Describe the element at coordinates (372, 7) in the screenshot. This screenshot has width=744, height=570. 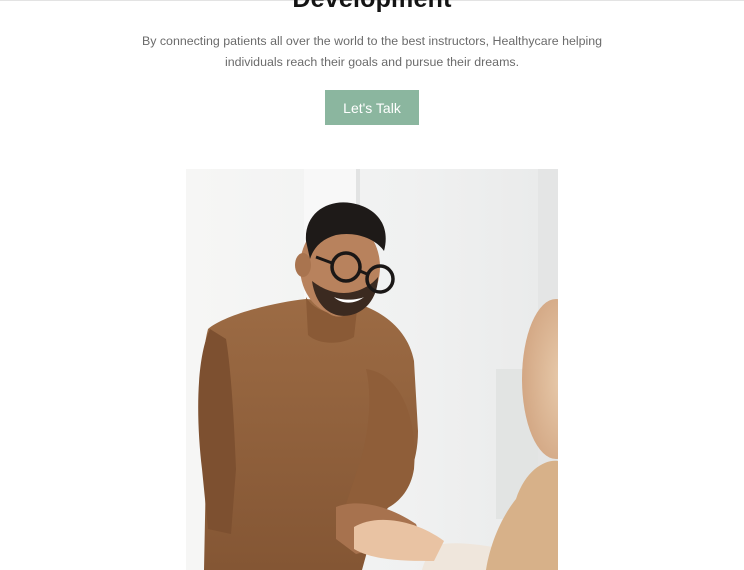
I see `section-heading: Development` at that location.